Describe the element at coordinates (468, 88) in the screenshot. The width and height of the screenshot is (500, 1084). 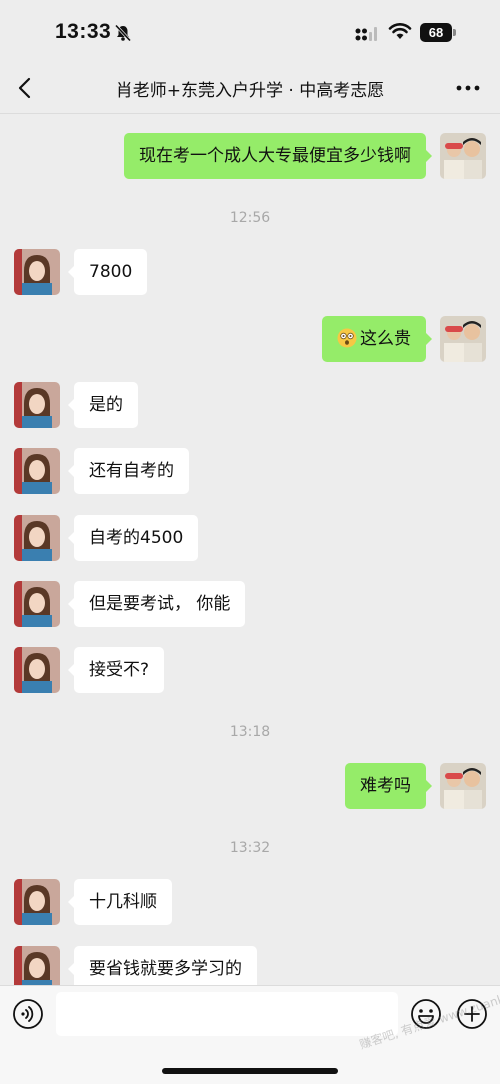
I see `more-dots-icon` at that location.